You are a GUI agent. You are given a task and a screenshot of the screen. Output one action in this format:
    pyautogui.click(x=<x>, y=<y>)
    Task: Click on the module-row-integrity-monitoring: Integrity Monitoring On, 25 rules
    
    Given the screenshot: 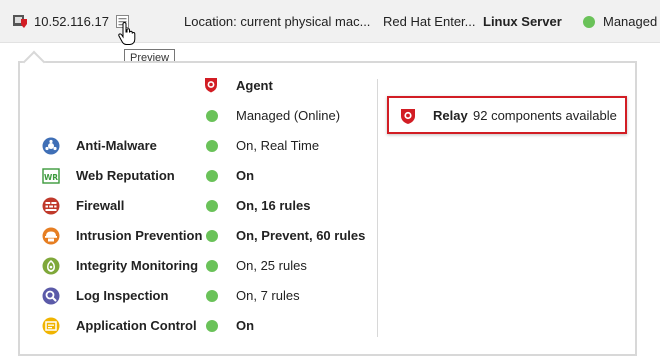 What is the action you would take?
    pyautogui.click(x=198, y=266)
    